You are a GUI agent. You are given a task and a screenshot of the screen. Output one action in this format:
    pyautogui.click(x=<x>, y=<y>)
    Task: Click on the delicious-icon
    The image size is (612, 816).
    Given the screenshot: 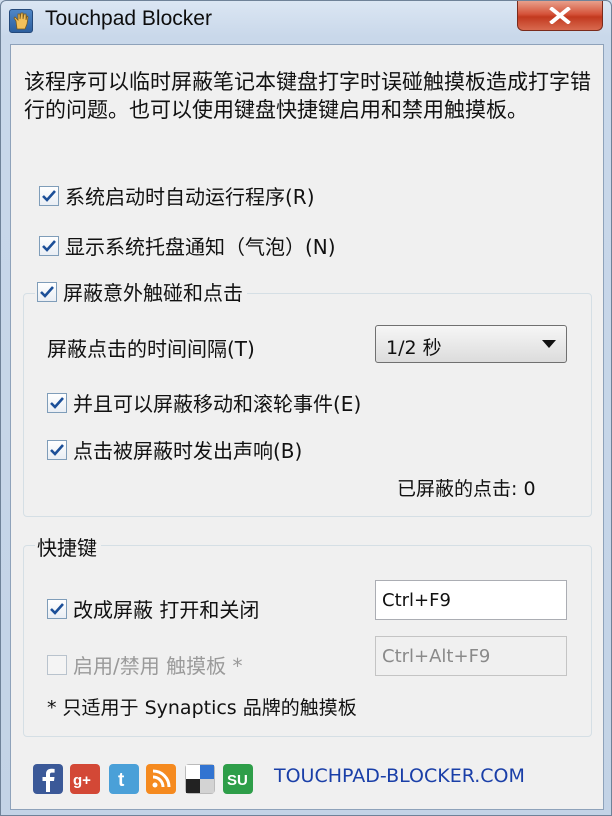 What is the action you would take?
    pyautogui.click(x=200, y=779)
    